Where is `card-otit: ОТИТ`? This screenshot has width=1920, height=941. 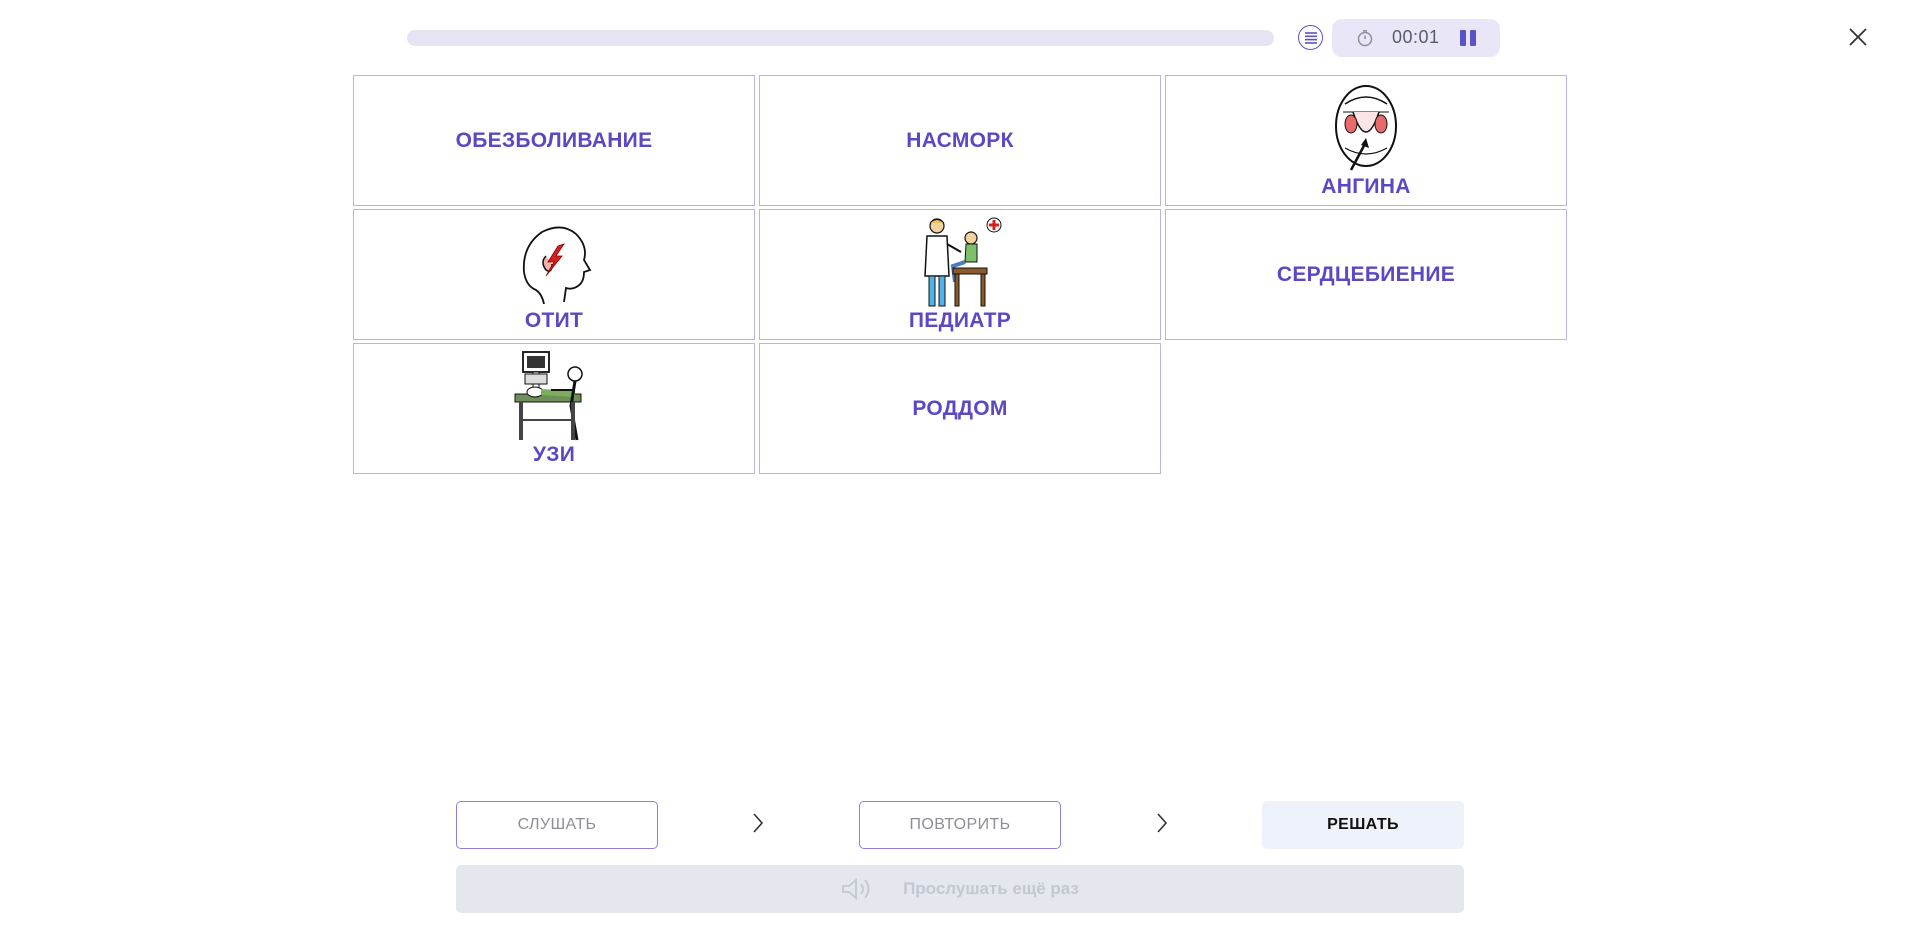 card-otit: ОТИТ is located at coordinates (554, 274).